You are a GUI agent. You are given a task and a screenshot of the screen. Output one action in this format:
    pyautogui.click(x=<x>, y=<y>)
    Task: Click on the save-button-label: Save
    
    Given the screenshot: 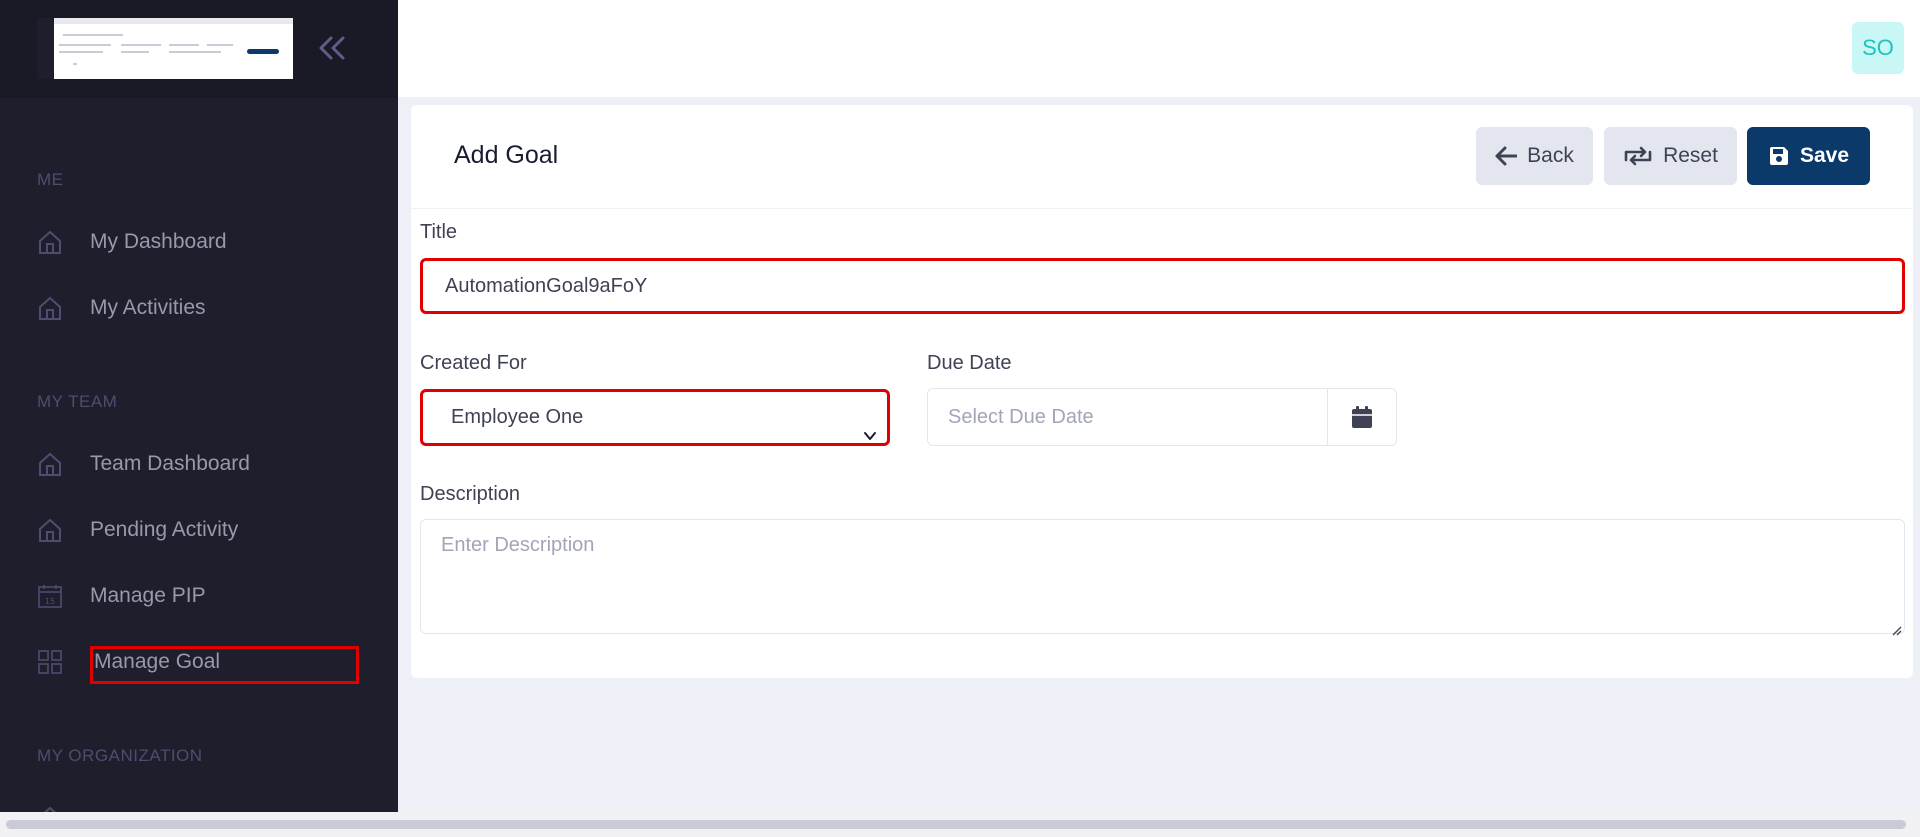 What is the action you would take?
    pyautogui.click(x=1824, y=155)
    